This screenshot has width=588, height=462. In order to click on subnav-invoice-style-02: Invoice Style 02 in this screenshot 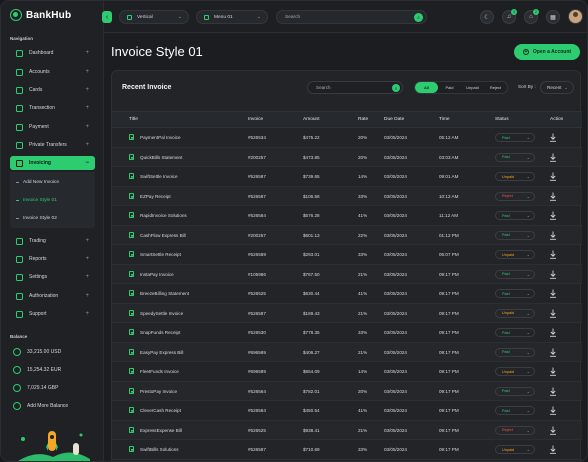, I will do `click(36, 218)`.